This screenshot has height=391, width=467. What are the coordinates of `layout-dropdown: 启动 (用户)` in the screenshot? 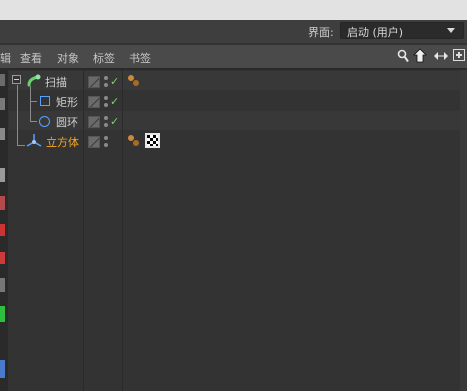 It's located at (402, 30).